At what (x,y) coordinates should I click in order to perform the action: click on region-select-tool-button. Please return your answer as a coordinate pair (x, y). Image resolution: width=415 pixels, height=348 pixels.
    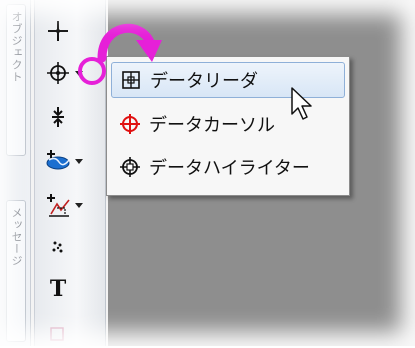
    Looking at the image, I should click on (67, 161).